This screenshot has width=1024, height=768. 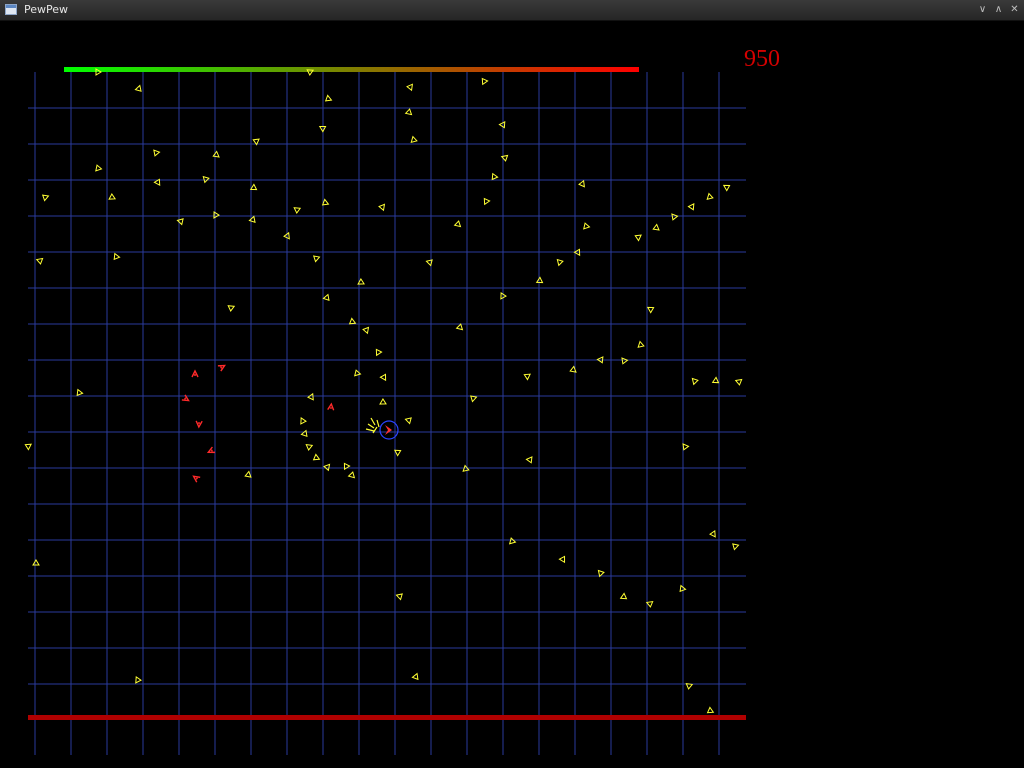 I want to click on score-display: 950, so click(x=762, y=59).